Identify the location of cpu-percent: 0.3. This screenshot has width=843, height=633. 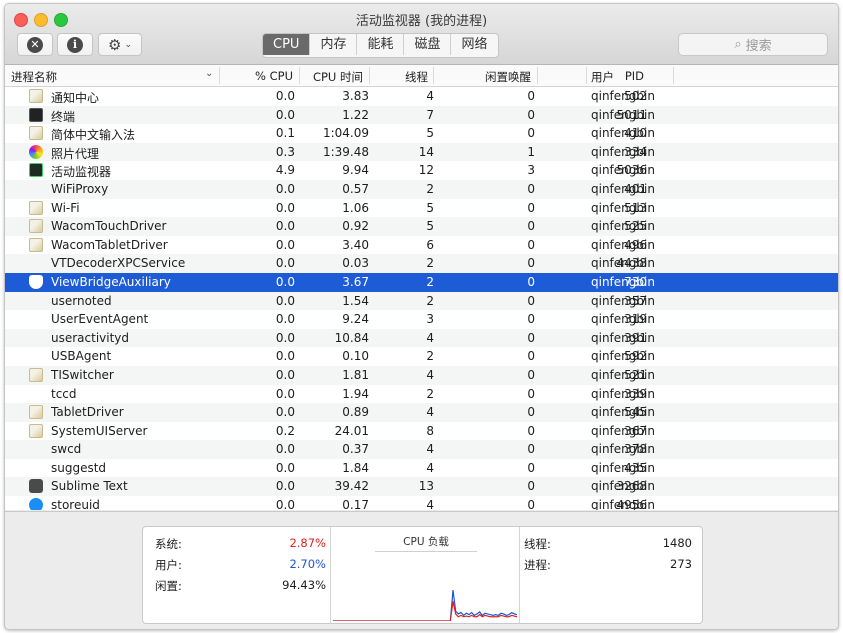
(285, 151).